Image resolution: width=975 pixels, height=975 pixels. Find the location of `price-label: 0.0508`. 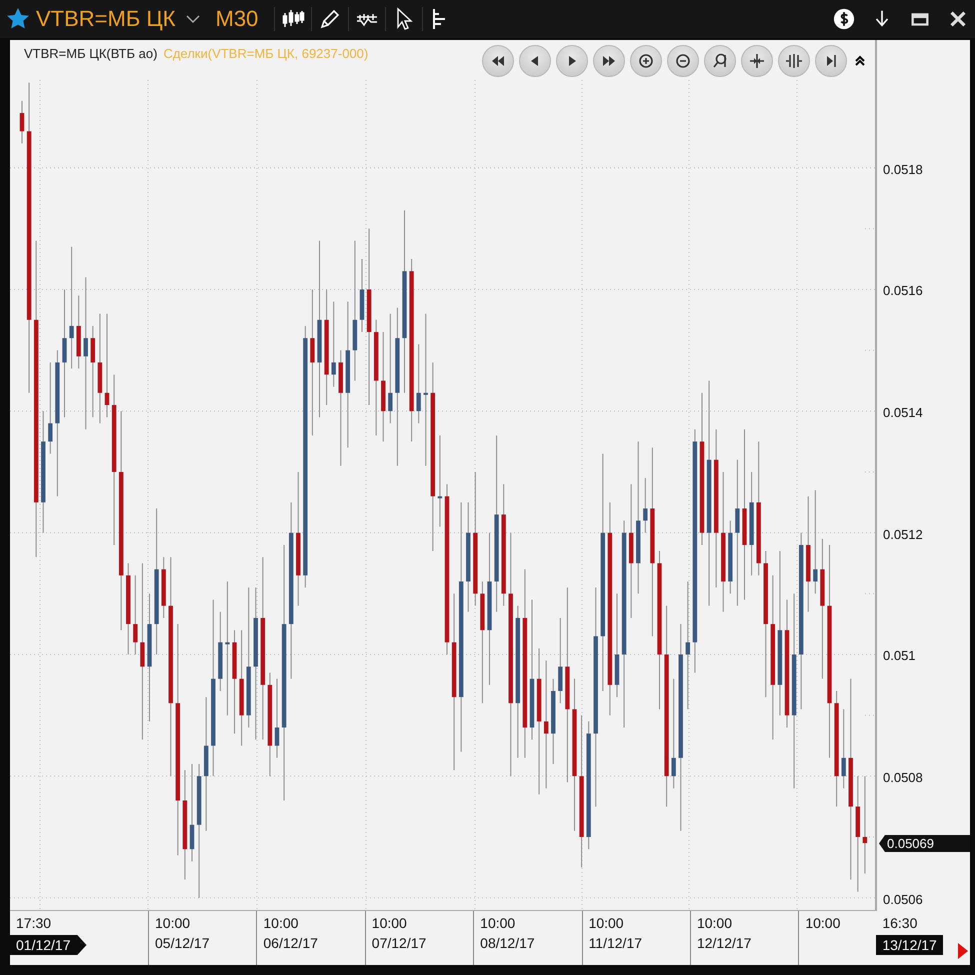

price-label: 0.0508 is located at coordinates (903, 778).